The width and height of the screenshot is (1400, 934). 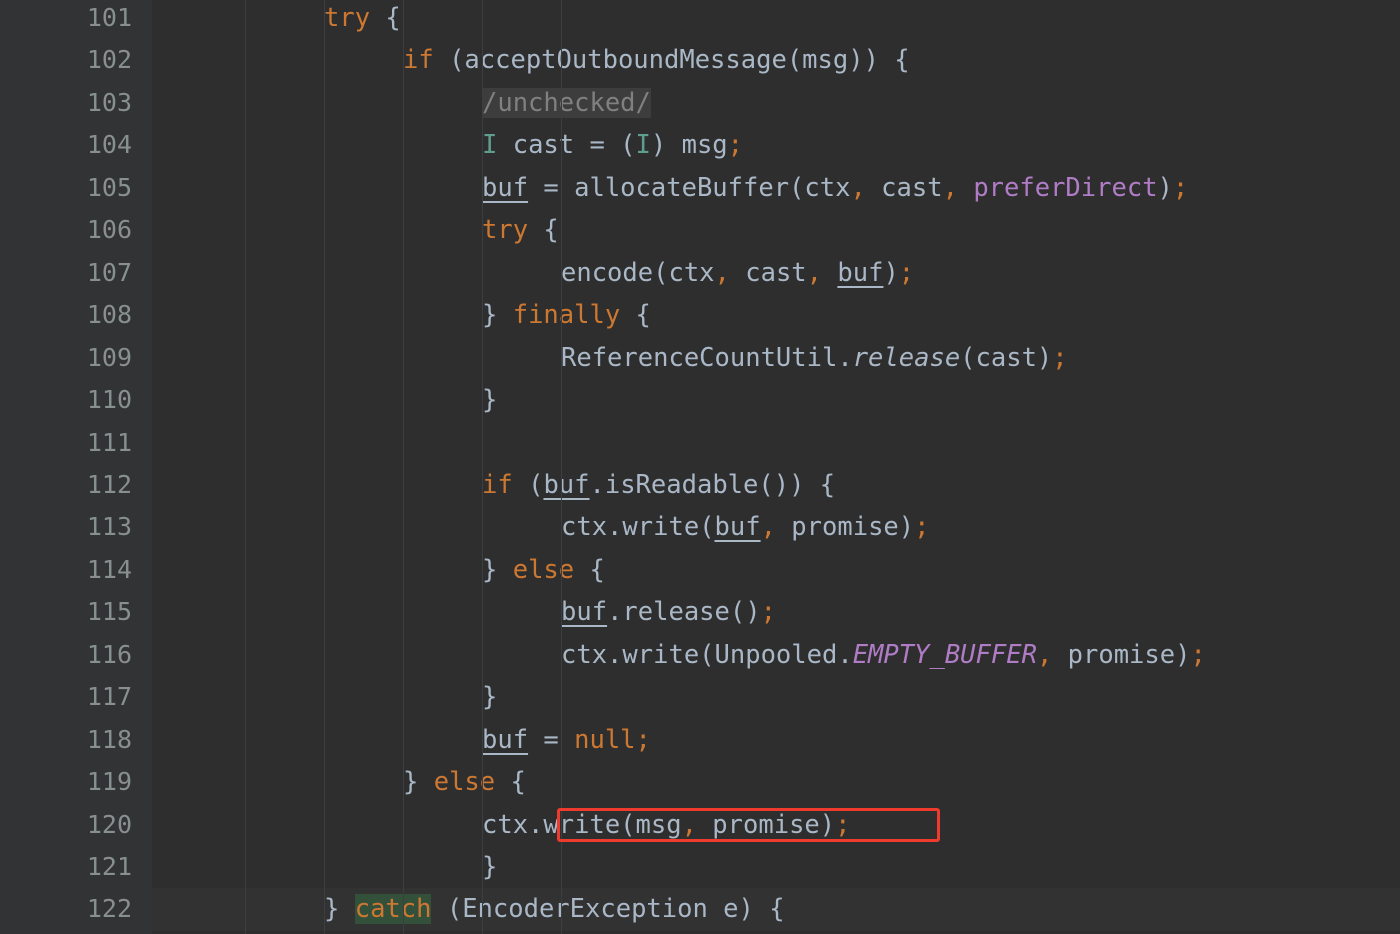 I want to click on code-line: /unchecked/, so click(x=776, y=103).